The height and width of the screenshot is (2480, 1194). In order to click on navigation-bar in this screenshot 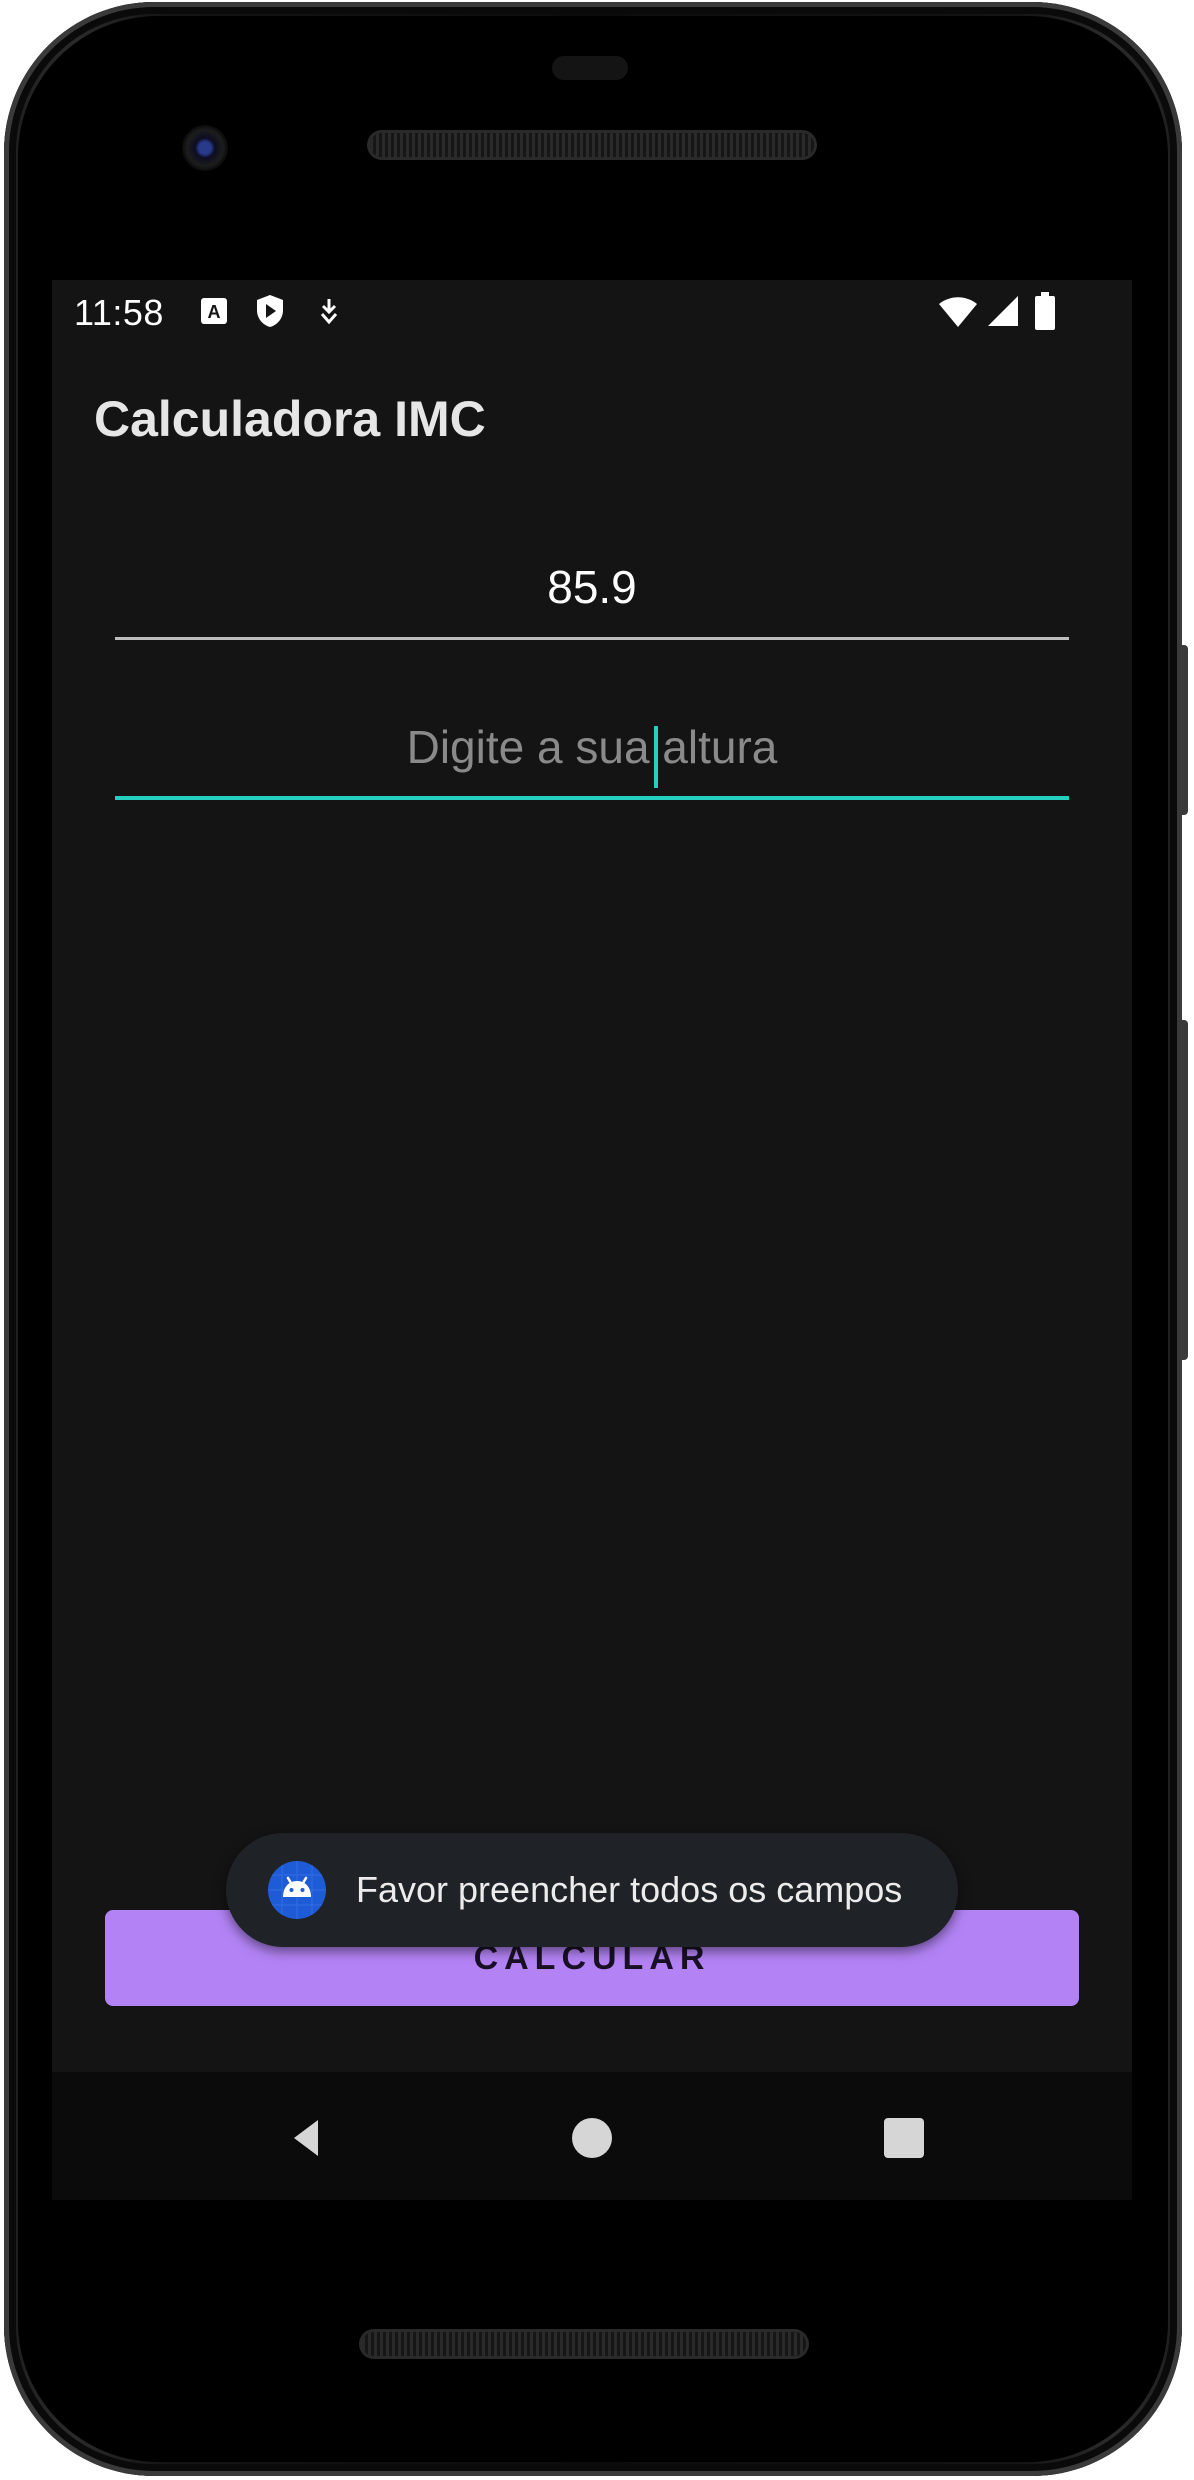, I will do `click(592, 2136)`.